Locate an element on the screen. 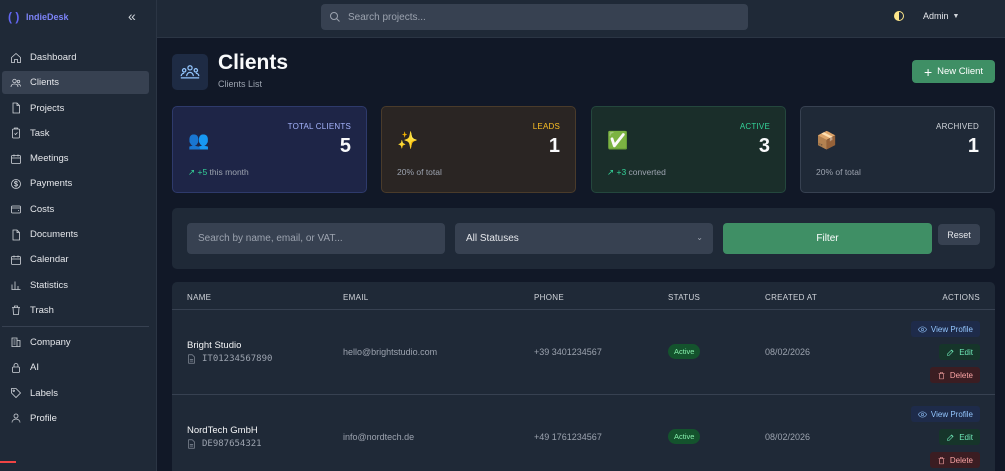 This screenshot has height=471, width=1005. project-search is located at coordinates (534, 17).